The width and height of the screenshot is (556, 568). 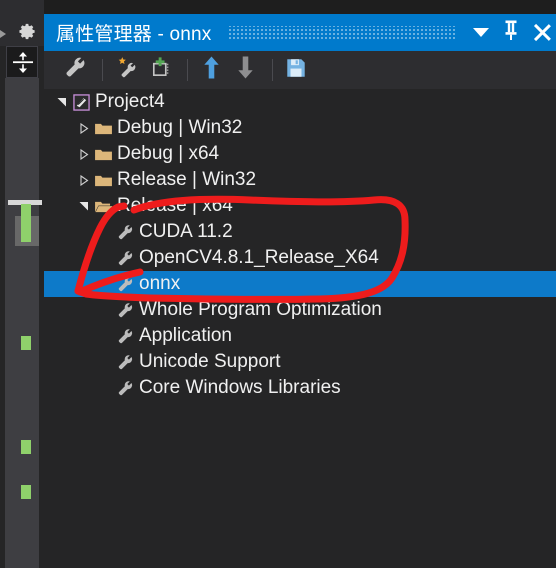 What do you see at coordinates (300, 336) in the screenshot?
I see `tree-row: Application` at bounding box center [300, 336].